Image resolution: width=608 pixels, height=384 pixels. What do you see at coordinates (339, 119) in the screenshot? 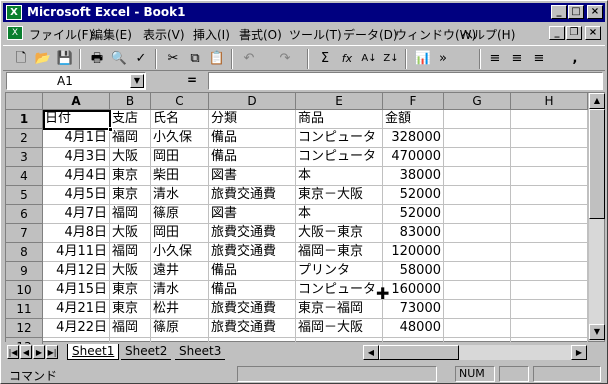
I see `cell: 商品` at bounding box center [339, 119].